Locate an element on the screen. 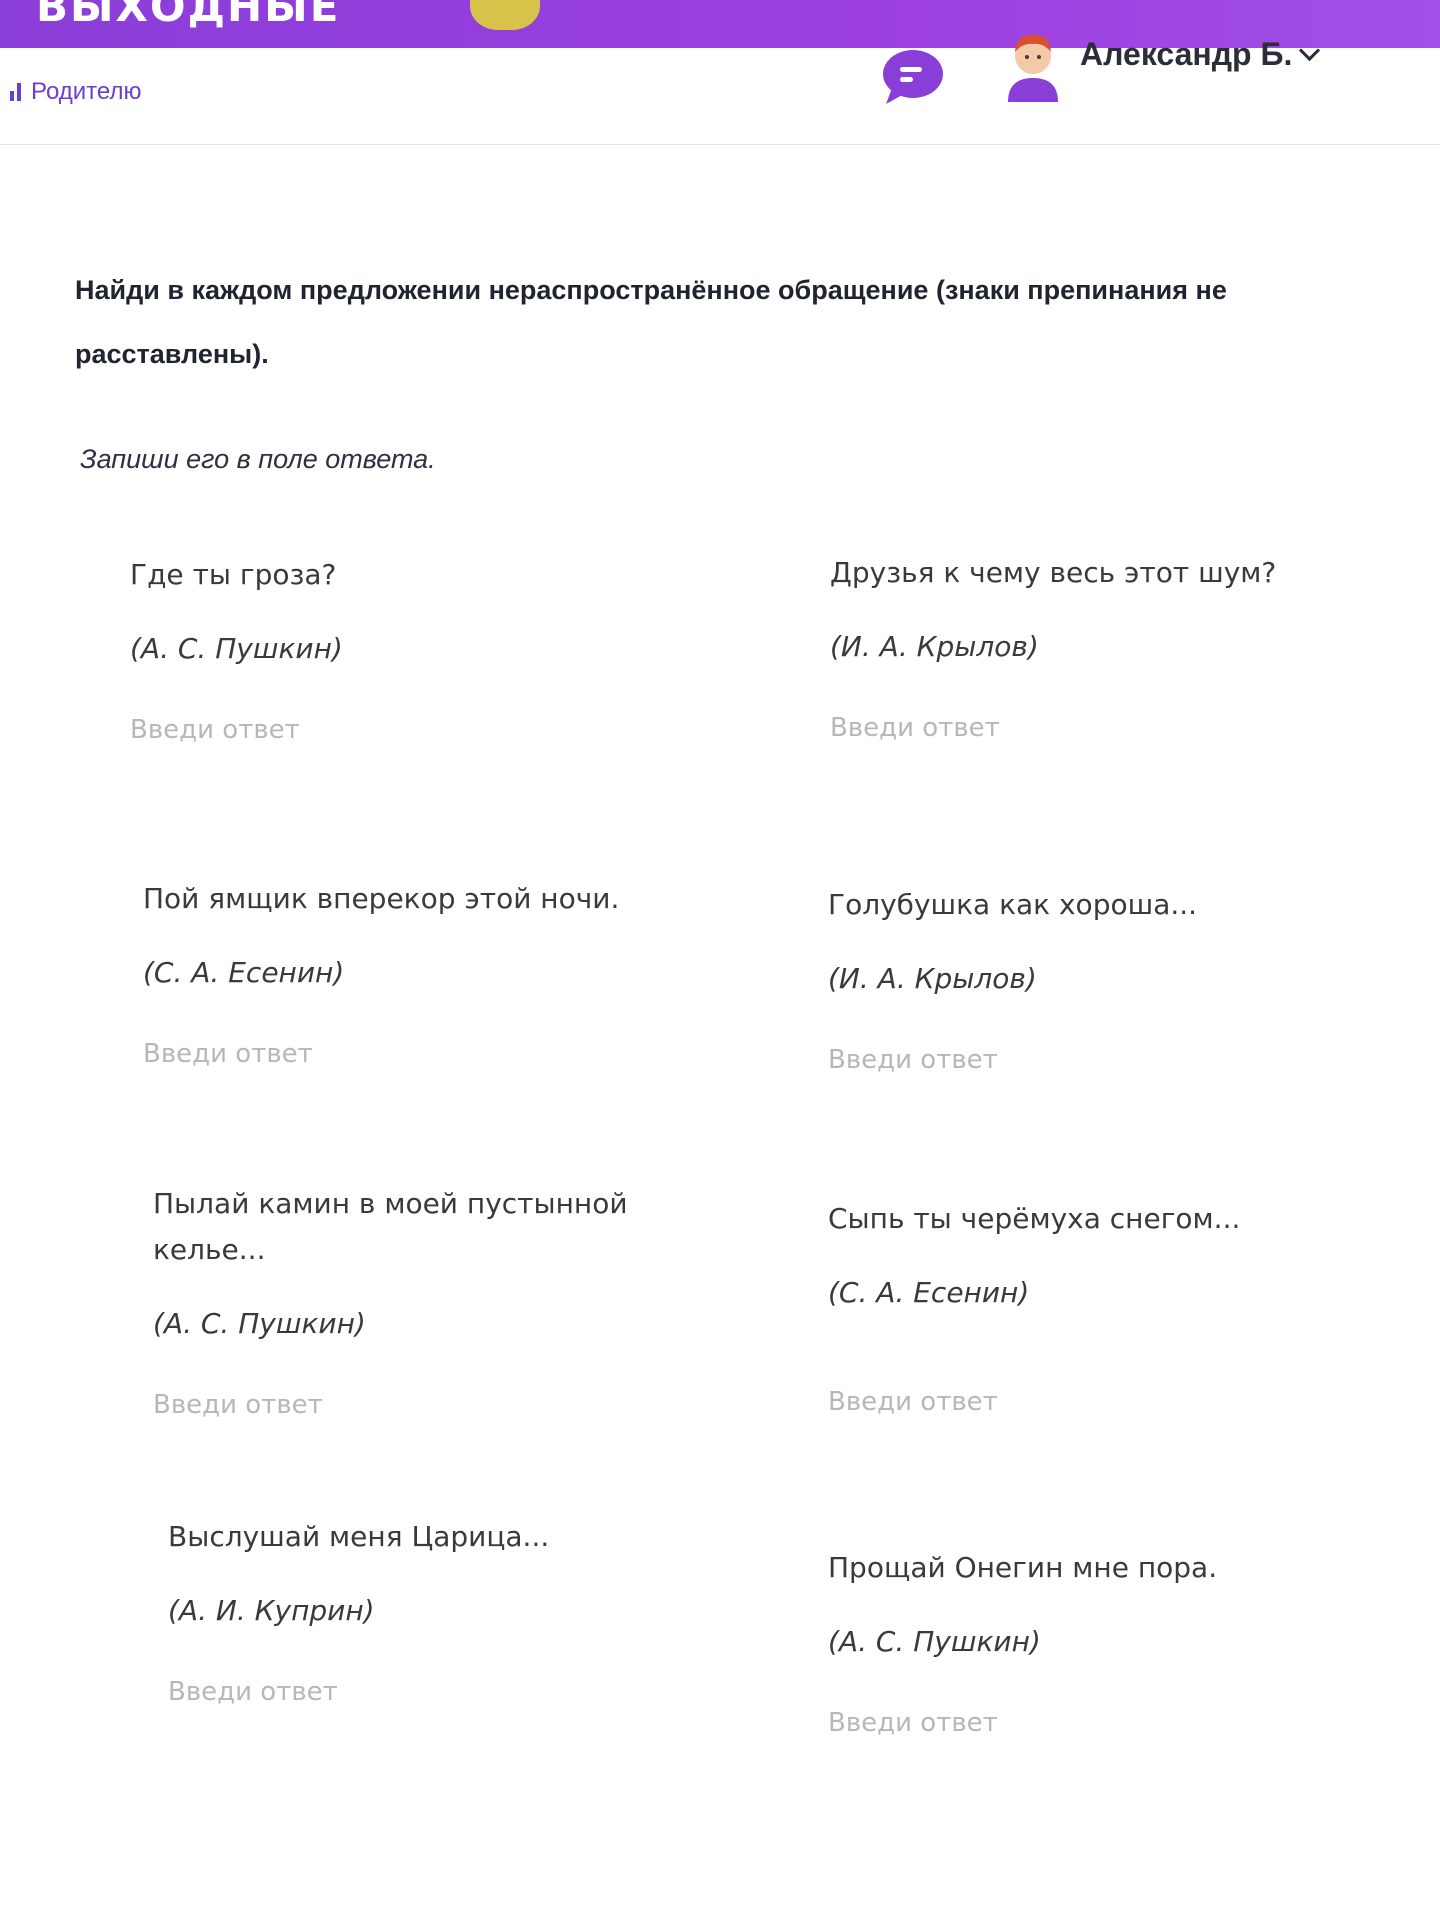 The image size is (1440, 1920). avatar is located at coordinates (1033, 64).